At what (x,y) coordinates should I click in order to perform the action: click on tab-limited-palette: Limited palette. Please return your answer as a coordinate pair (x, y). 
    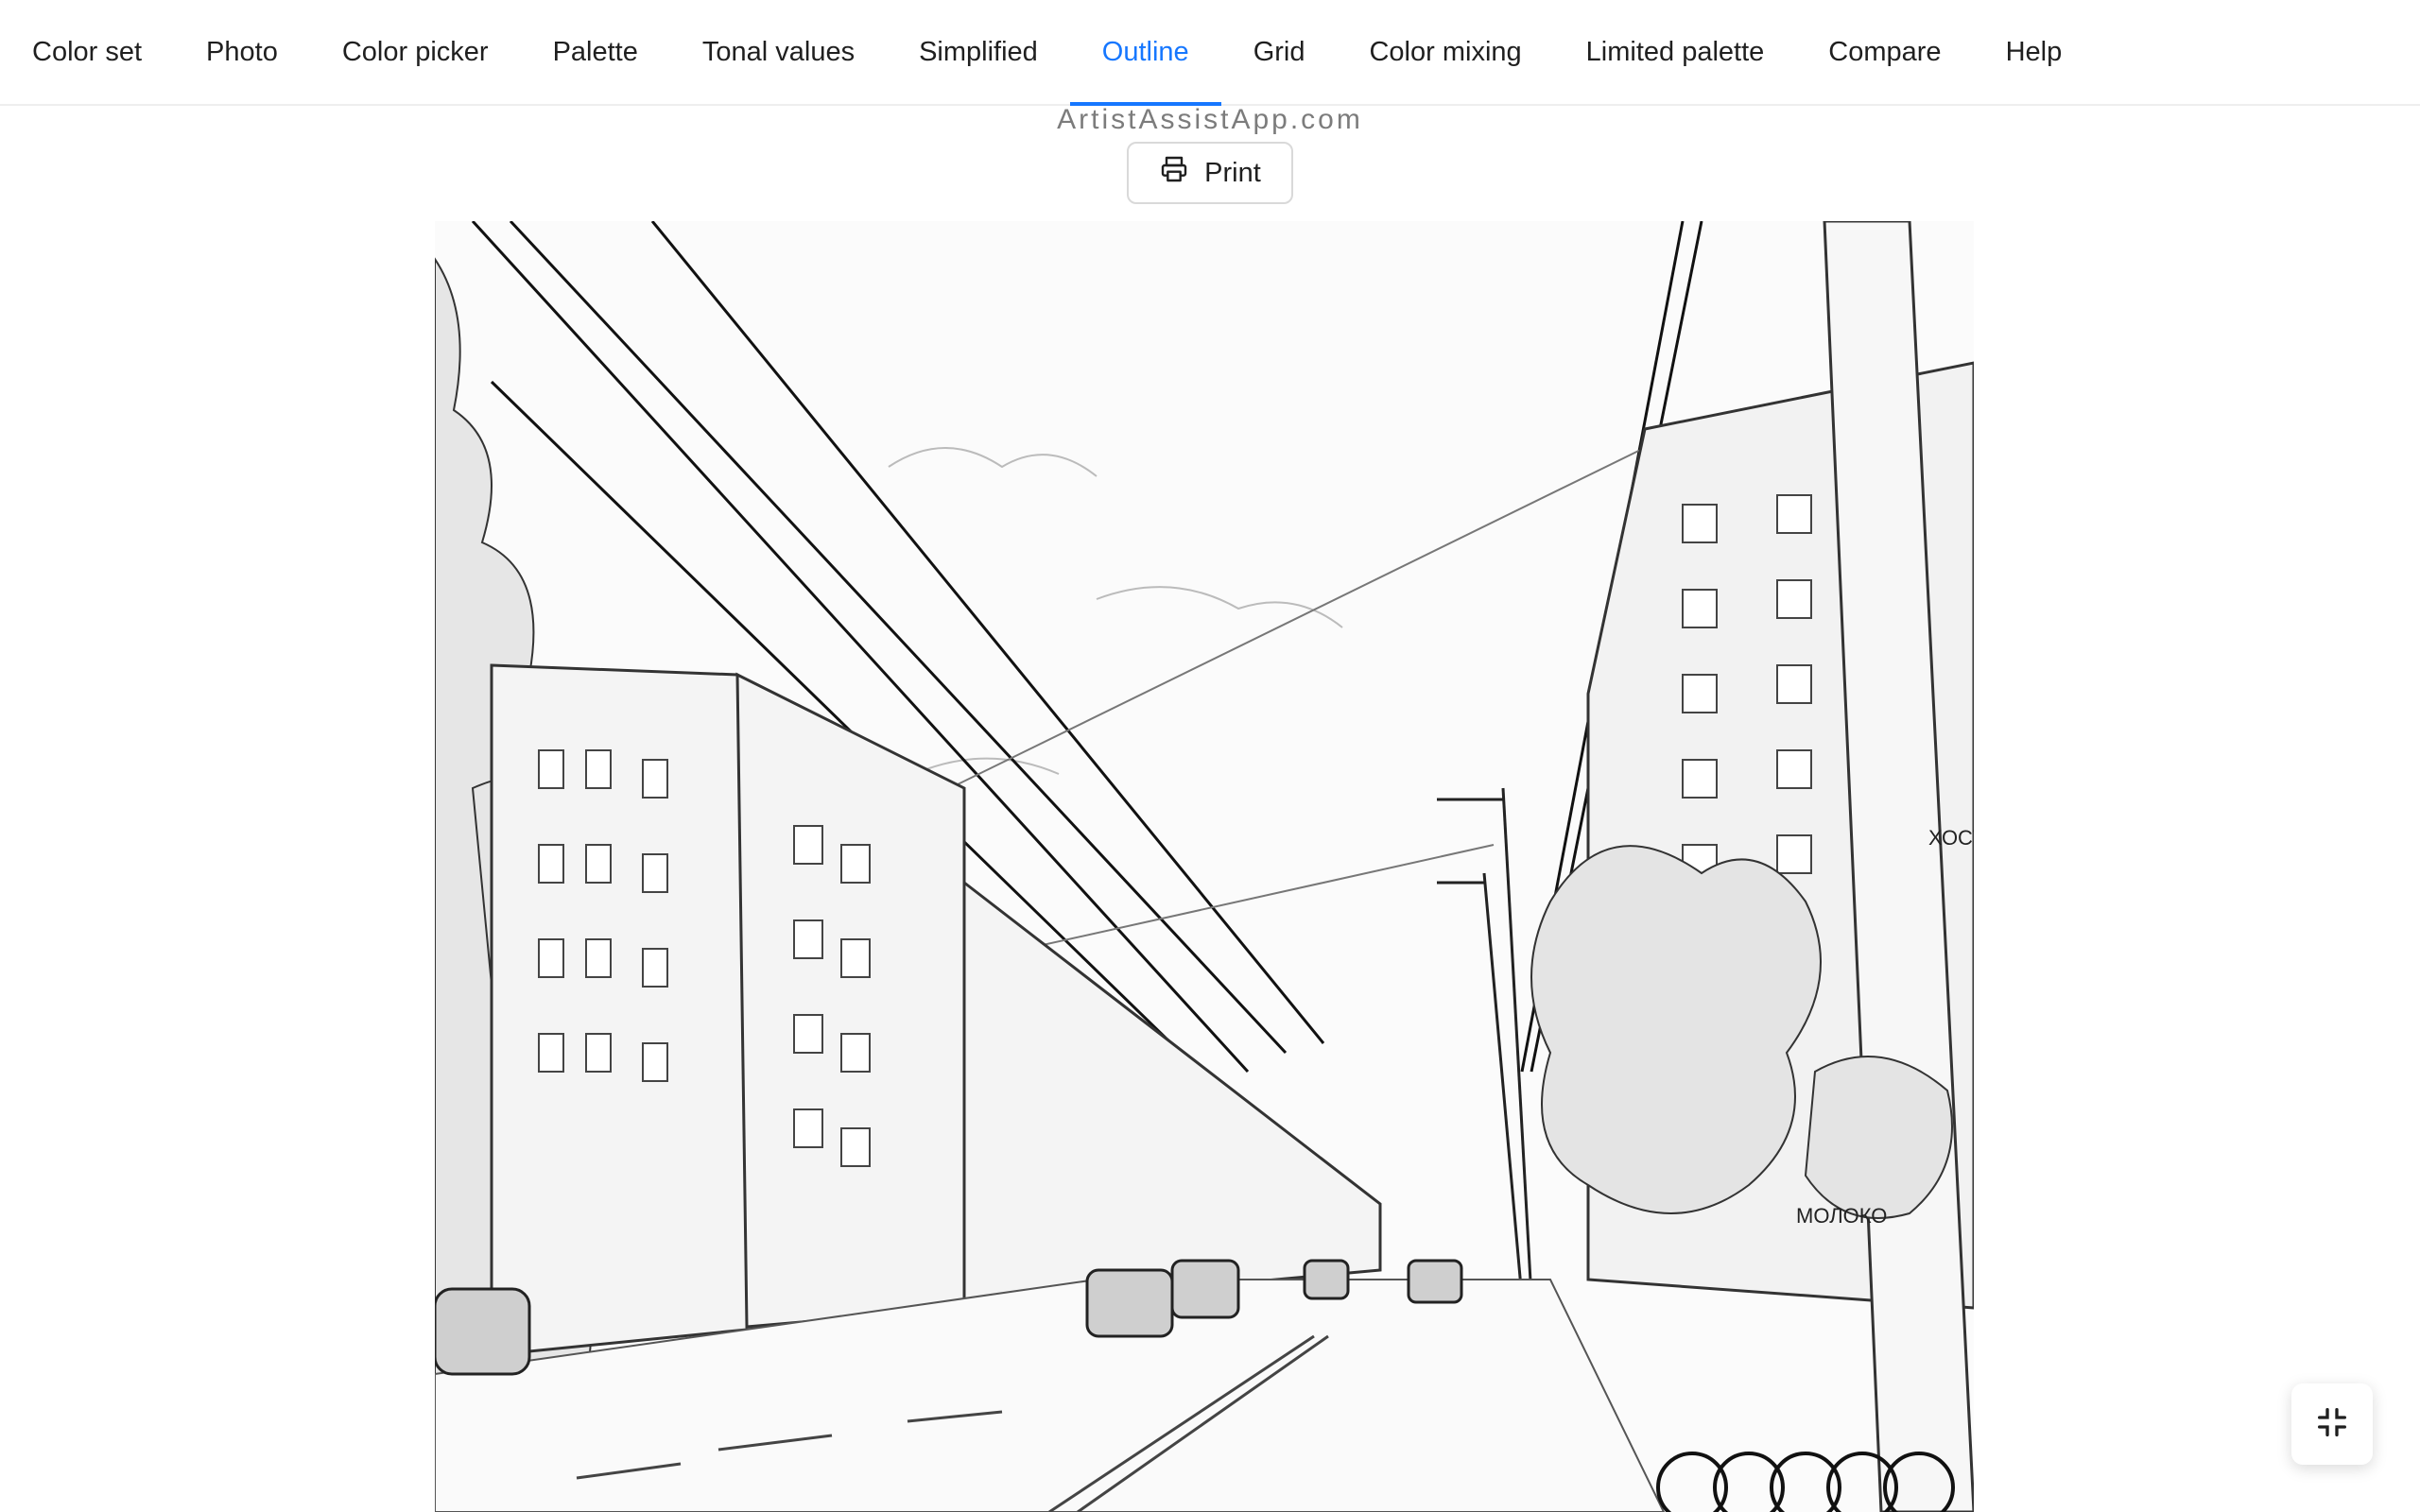
    Looking at the image, I should click on (1675, 52).